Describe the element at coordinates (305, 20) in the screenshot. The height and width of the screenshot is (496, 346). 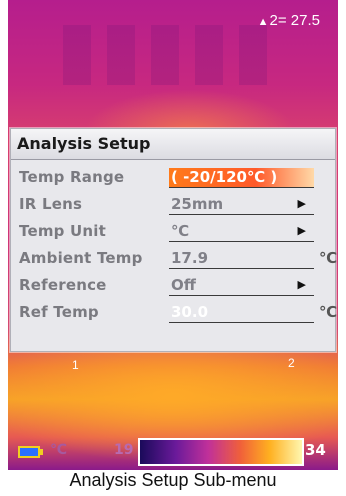
I see `readout-value: 27.5` at that location.